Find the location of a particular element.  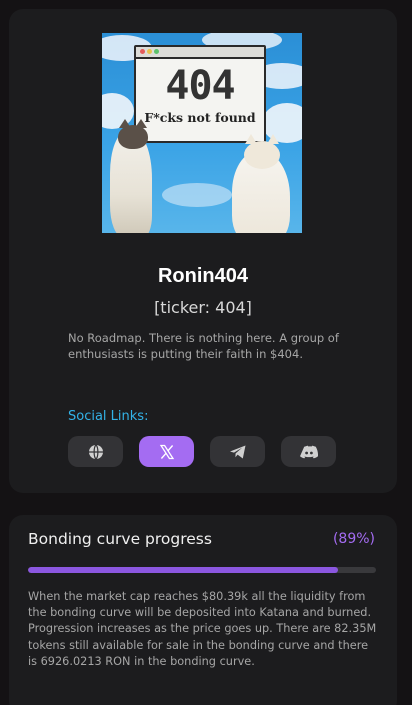

telegram-icon is located at coordinates (237, 451).